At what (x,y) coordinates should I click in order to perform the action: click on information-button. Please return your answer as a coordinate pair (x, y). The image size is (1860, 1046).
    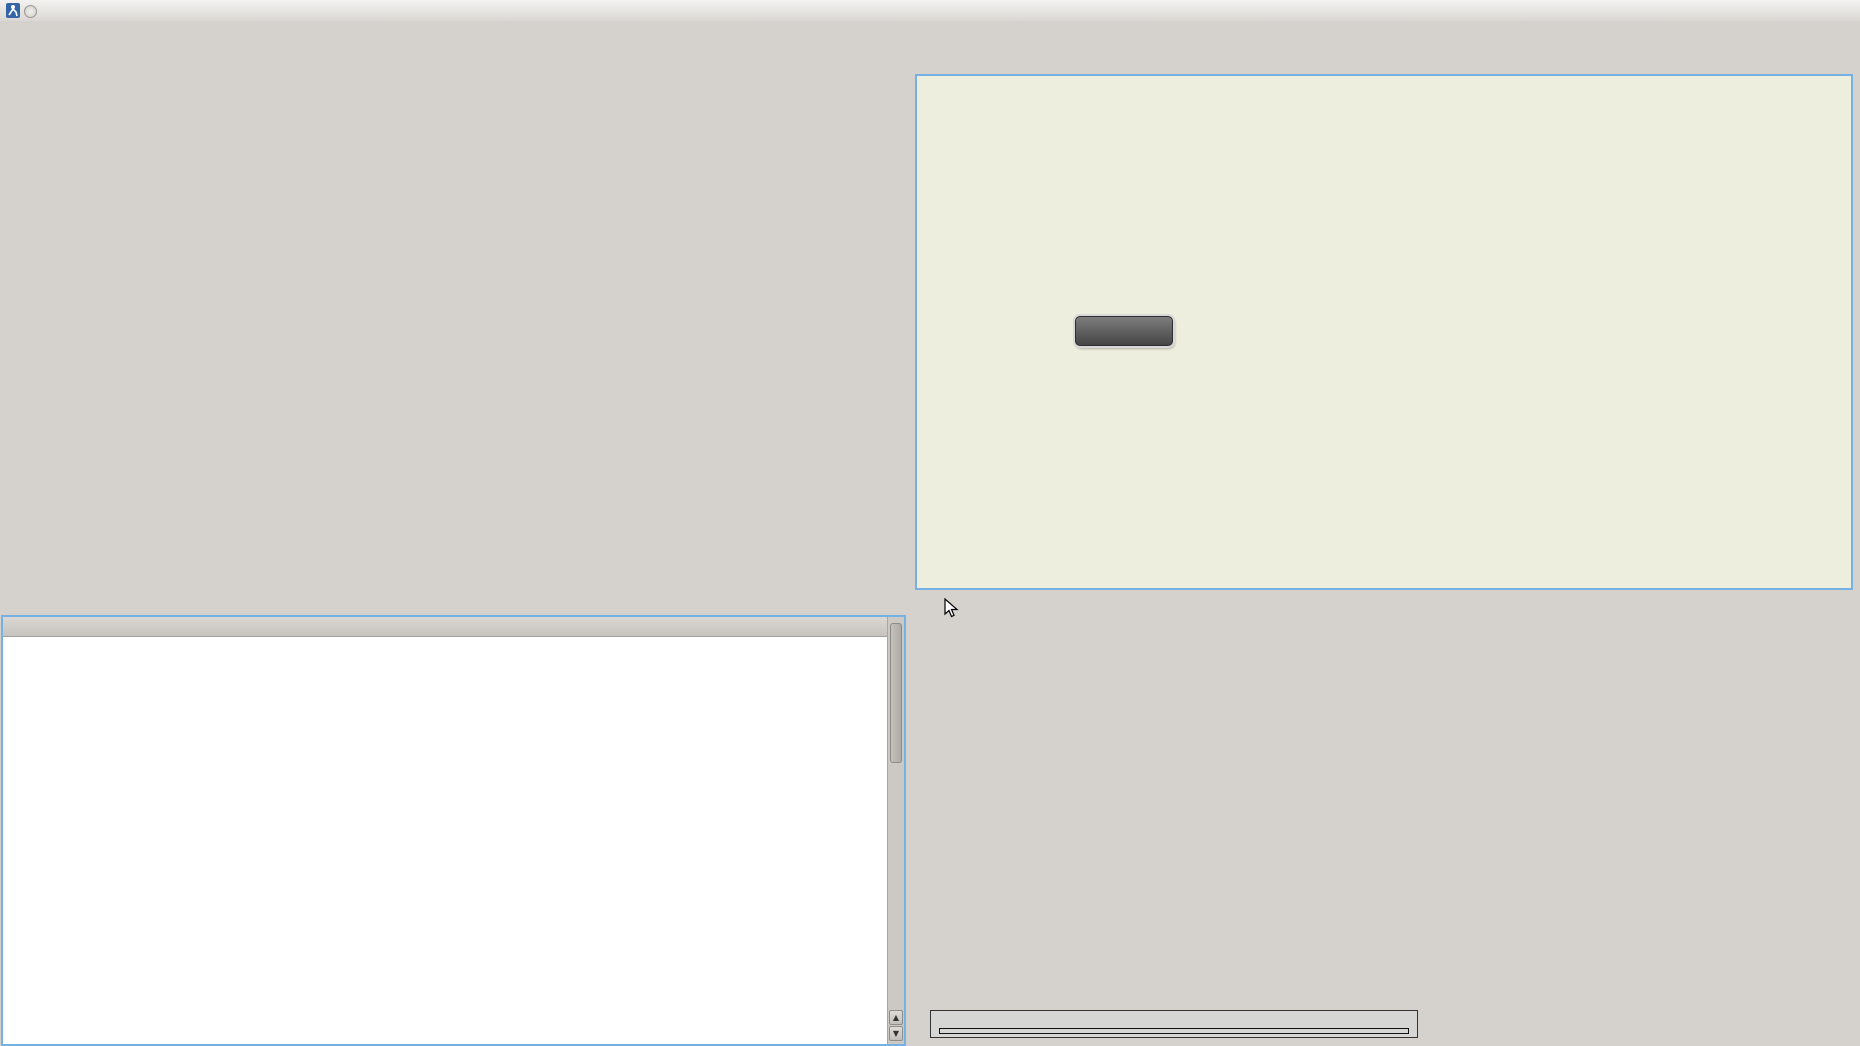
    Looking at the image, I should click on (1124, 331).